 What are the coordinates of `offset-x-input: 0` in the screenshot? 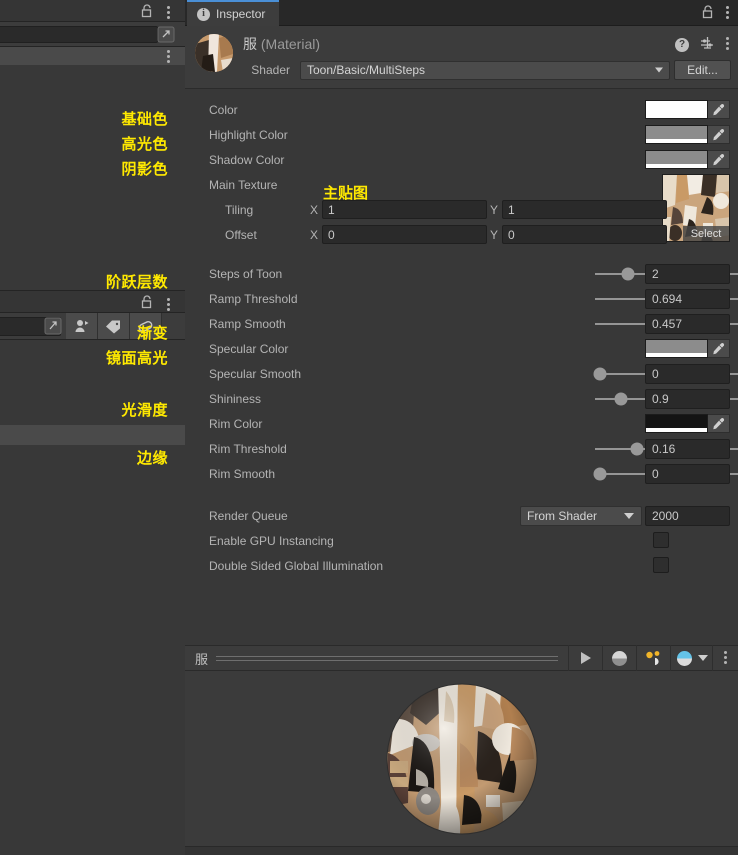 It's located at (405, 234).